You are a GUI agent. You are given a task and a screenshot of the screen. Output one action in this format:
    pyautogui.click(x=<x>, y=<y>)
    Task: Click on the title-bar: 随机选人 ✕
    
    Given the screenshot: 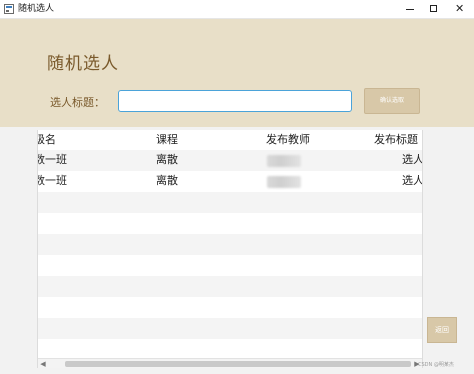 What is the action you would take?
    pyautogui.click(x=237, y=9)
    